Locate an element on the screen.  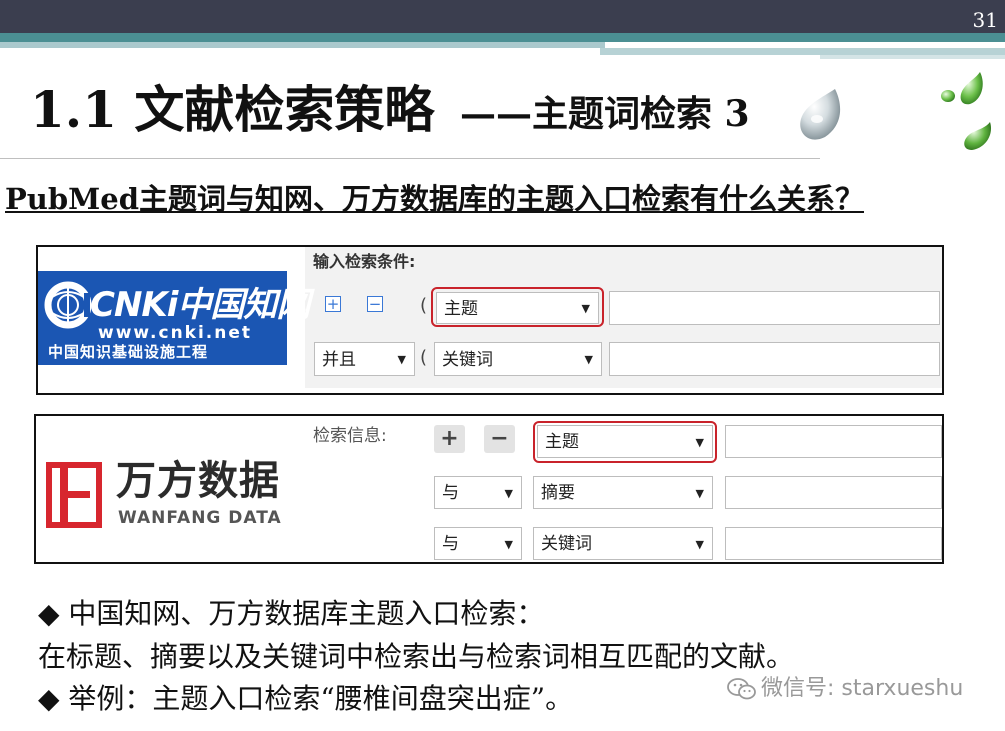
slide-subtitle: ——主题词检索 3 is located at coordinates (605, 114).